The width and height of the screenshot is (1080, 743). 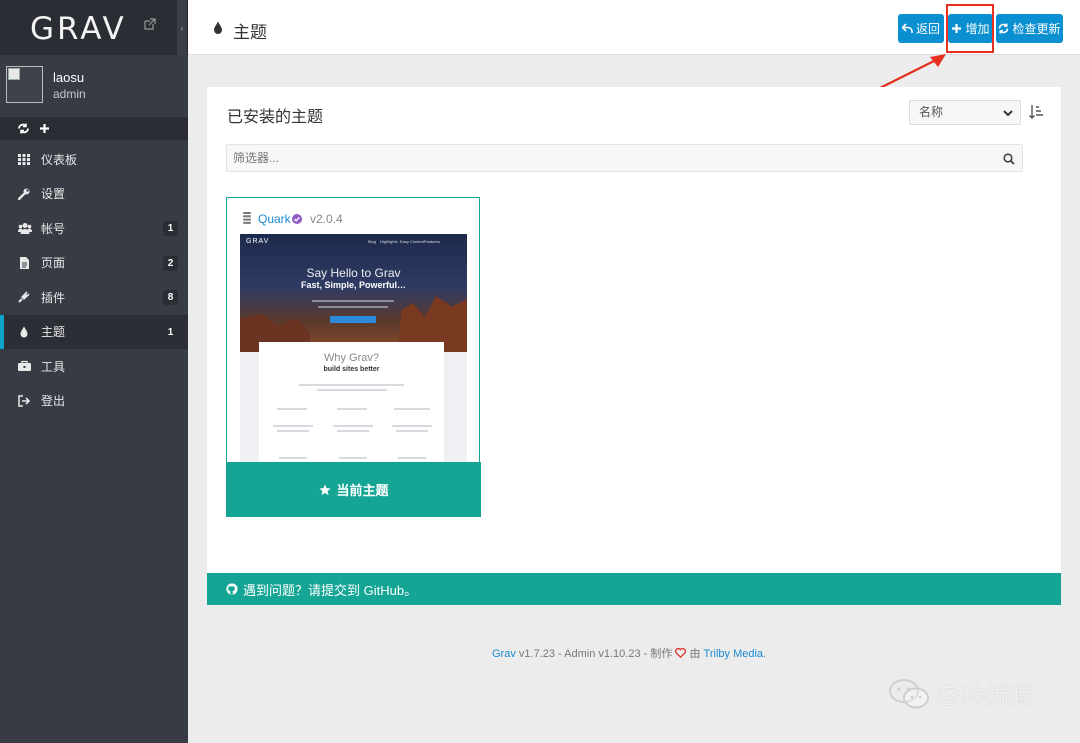 What do you see at coordinates (389, 241) in the screenshot?
I see `preview-nav-item: Highlights` at bounding box center [389, 241].